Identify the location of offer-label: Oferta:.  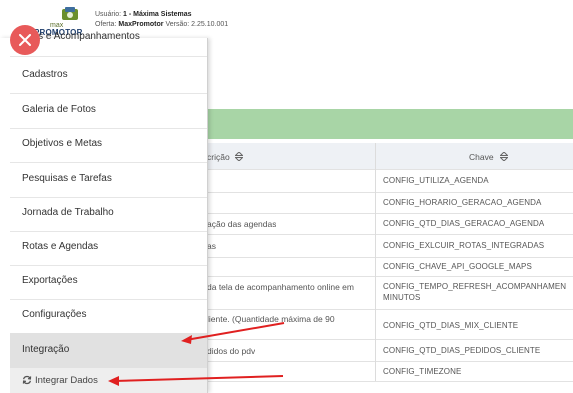
(106, 24).